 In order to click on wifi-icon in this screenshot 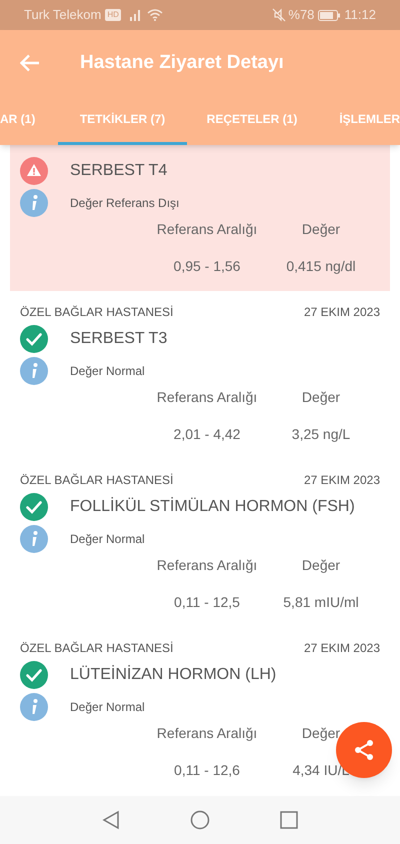, I will do `click(154, 15)`.